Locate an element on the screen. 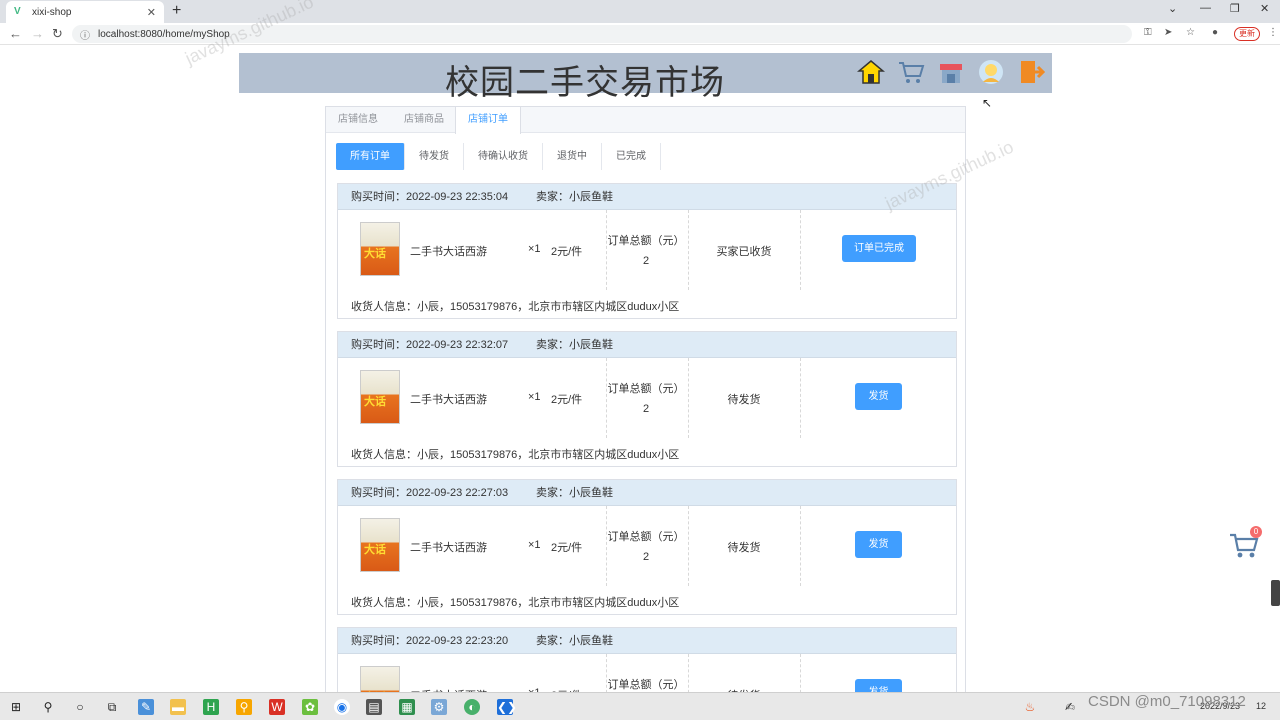  task-view-icon: ⧉ is located at coordinates (112, 707).